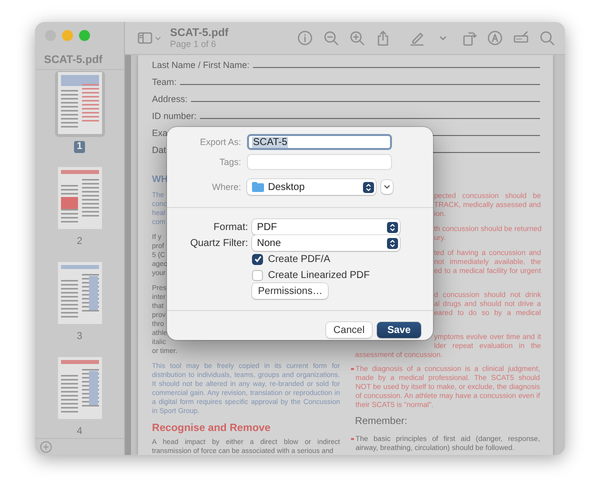  I want to click on form-label: Address:, so click(170, 99).